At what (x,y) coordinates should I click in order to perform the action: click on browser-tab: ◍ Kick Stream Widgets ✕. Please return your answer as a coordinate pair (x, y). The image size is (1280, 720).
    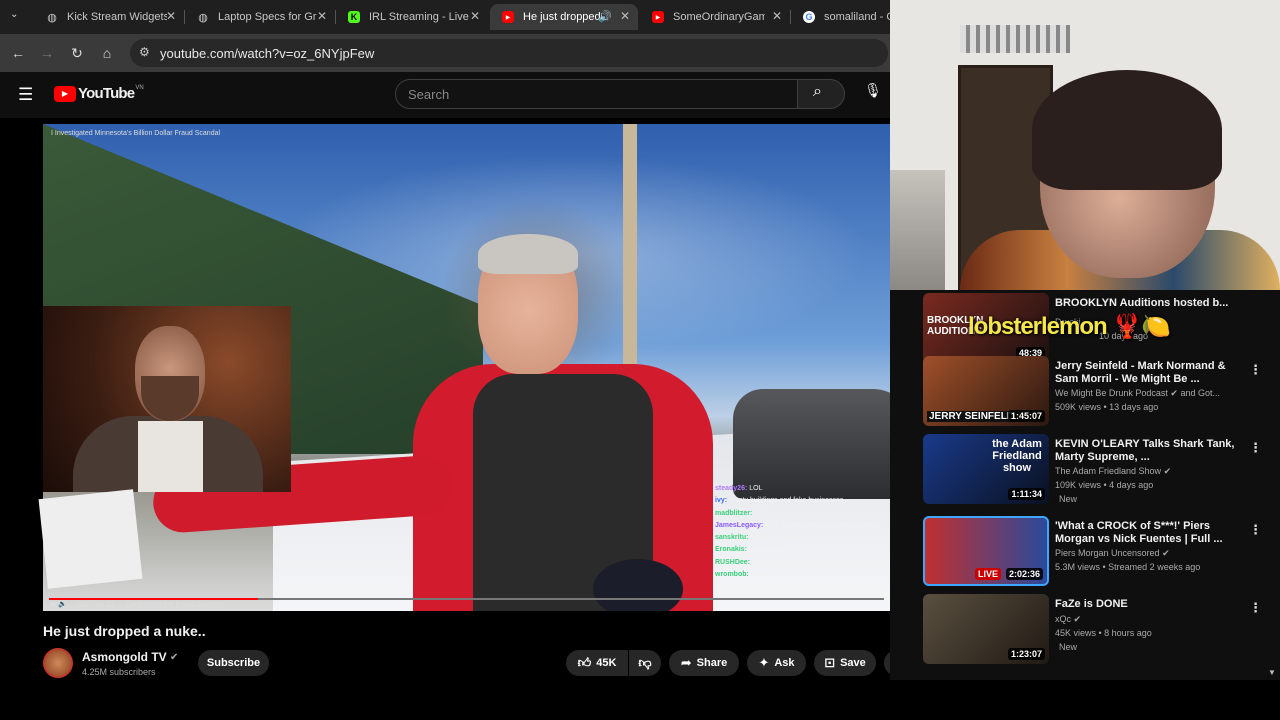
    Looking at the image, I should click on (109, 17).